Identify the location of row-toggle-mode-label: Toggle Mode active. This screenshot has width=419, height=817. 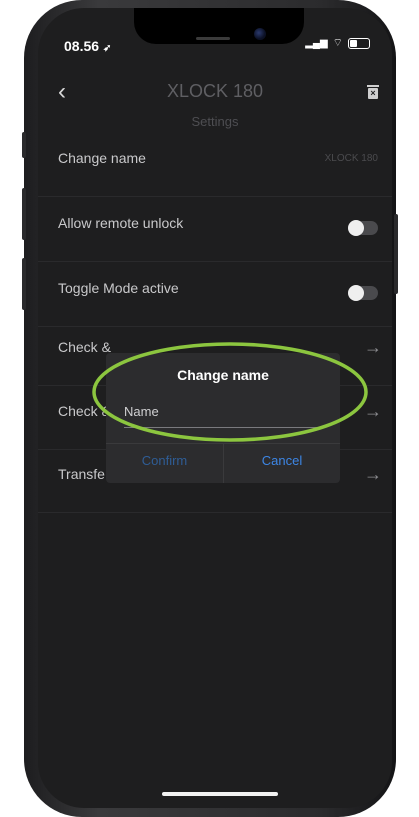
(118, 288).